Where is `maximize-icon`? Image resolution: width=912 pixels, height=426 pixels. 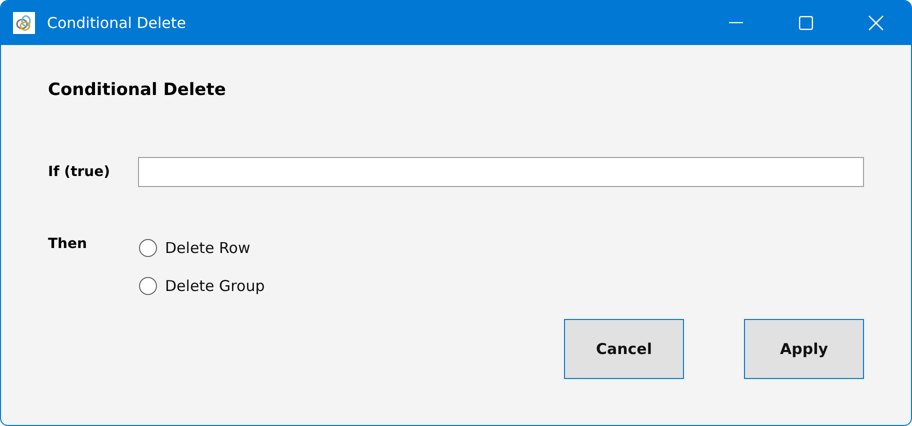 maximize-icon is located at coordinates (806, 23).